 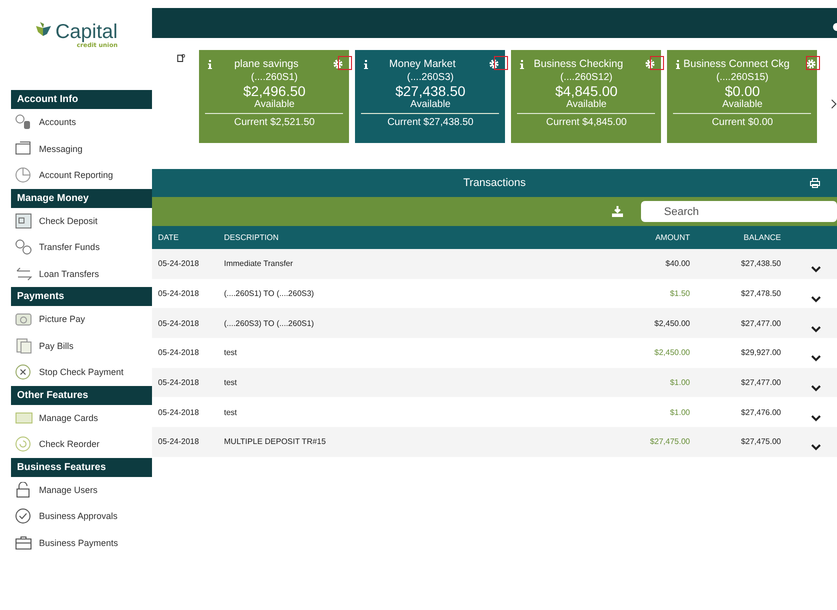 What do you see at coordinates (679, 293) in the screenshot?
I see `amount-cell-text: $1.50` at bounding box center [679, 293].